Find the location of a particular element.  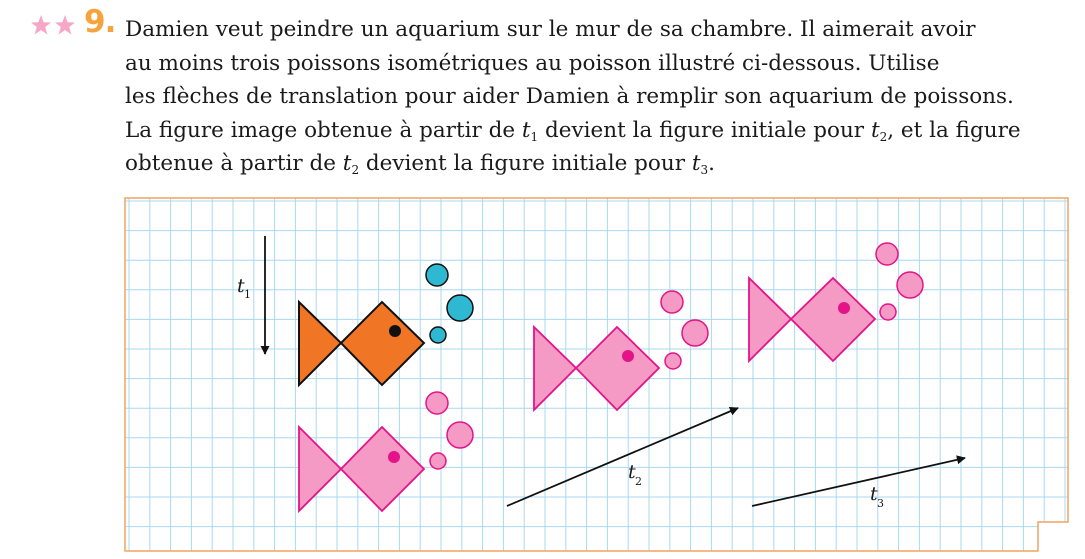

label-t3: t 3 is located at coordinates (877, 496).